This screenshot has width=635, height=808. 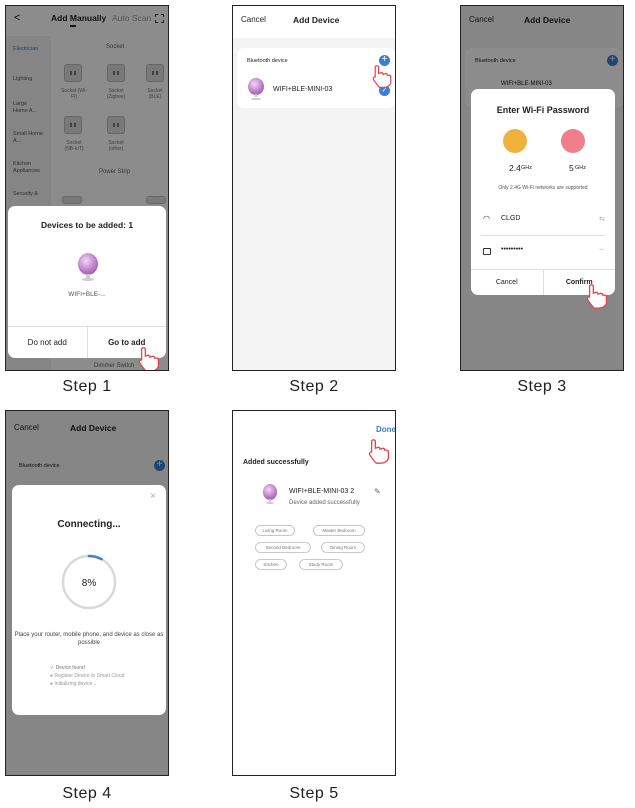 I want to click on wifi-icon: ◠, so click(x=486, y=218).